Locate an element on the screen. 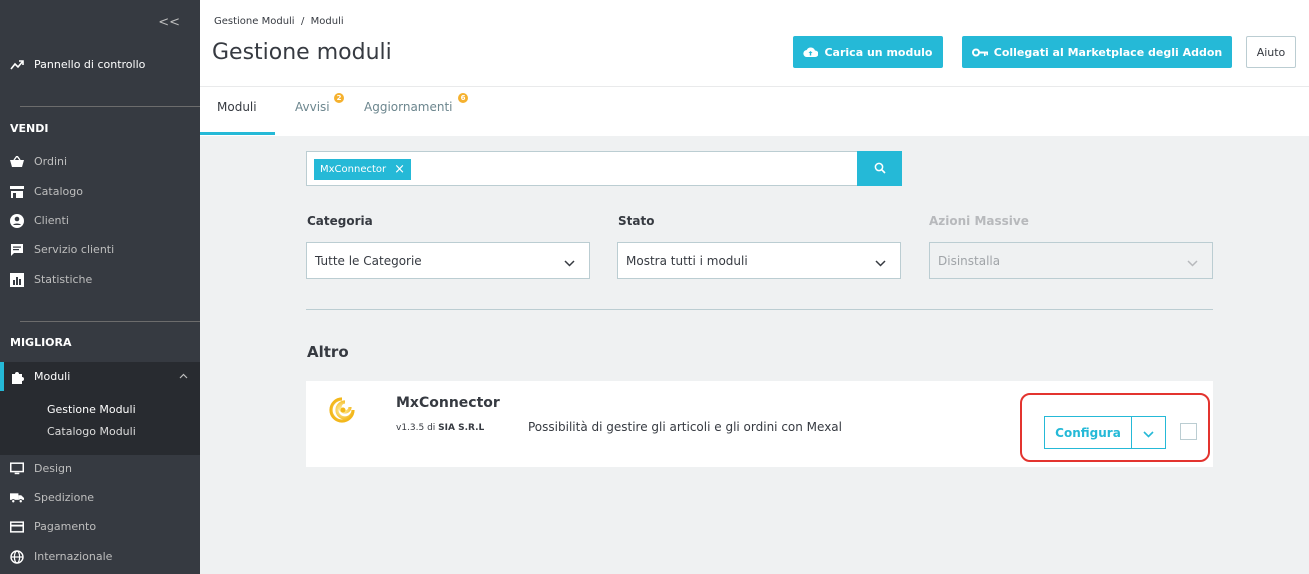 This screenshot has width=1309, height=574. module-author: SIA S.R.L is located at coordinates (461, 428).